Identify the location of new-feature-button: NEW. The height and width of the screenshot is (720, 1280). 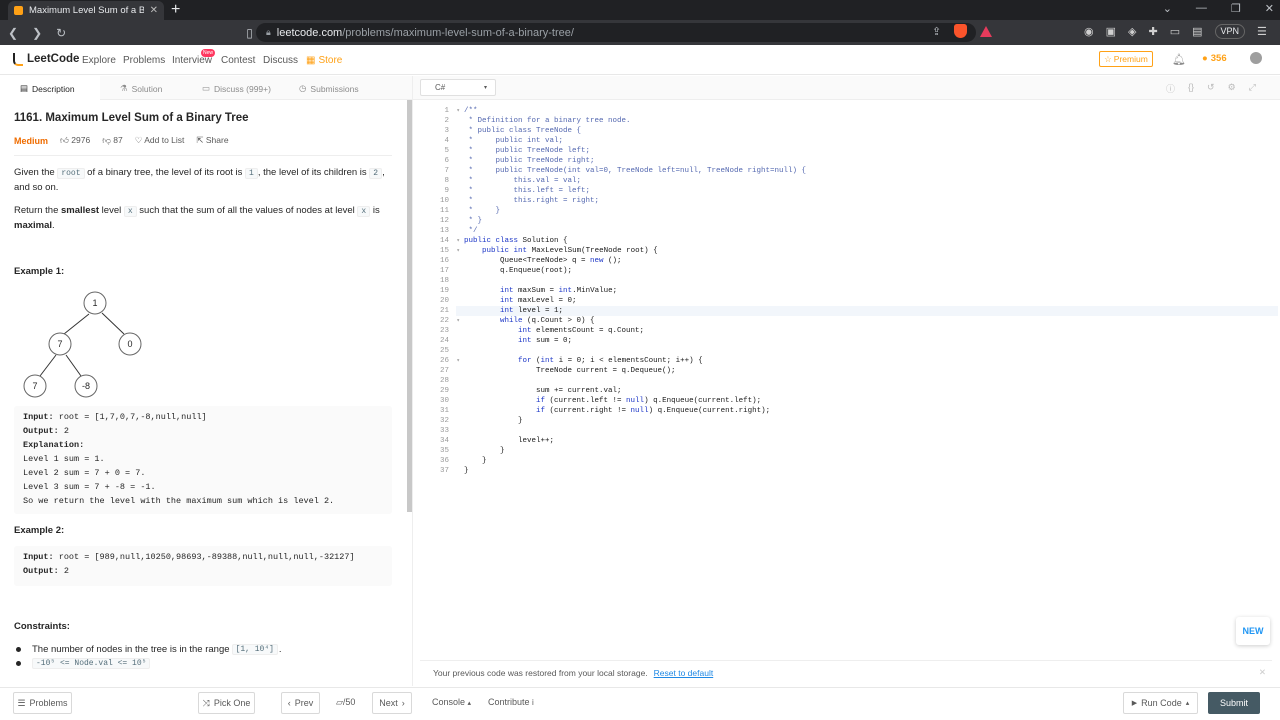
(1253, 631).